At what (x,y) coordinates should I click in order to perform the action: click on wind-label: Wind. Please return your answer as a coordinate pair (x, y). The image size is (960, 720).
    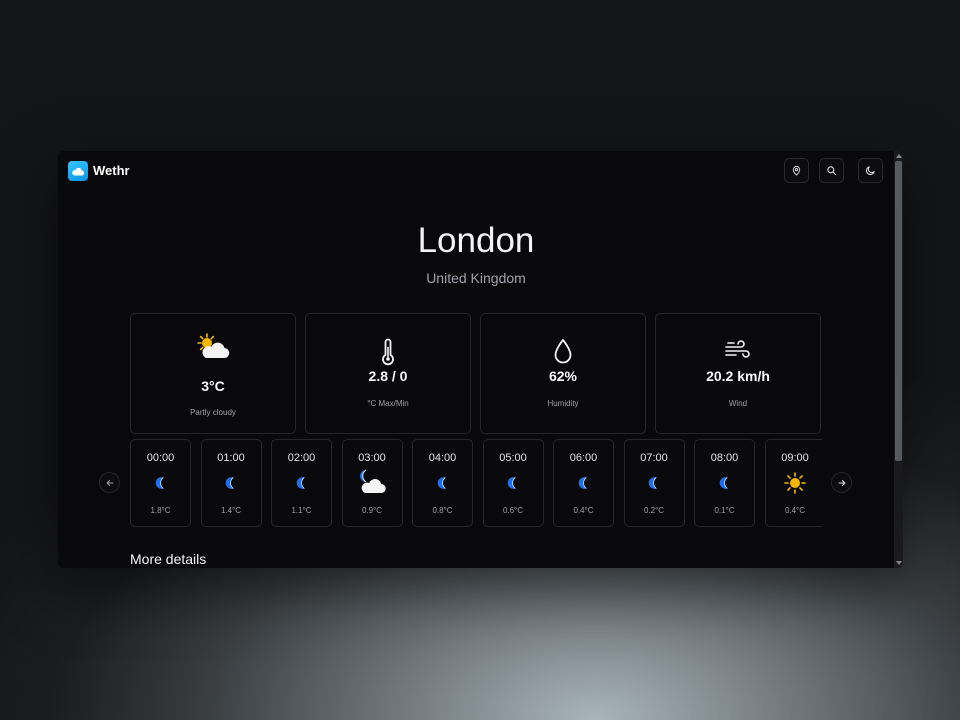
    Looking at the image, I should click on (738, 403).